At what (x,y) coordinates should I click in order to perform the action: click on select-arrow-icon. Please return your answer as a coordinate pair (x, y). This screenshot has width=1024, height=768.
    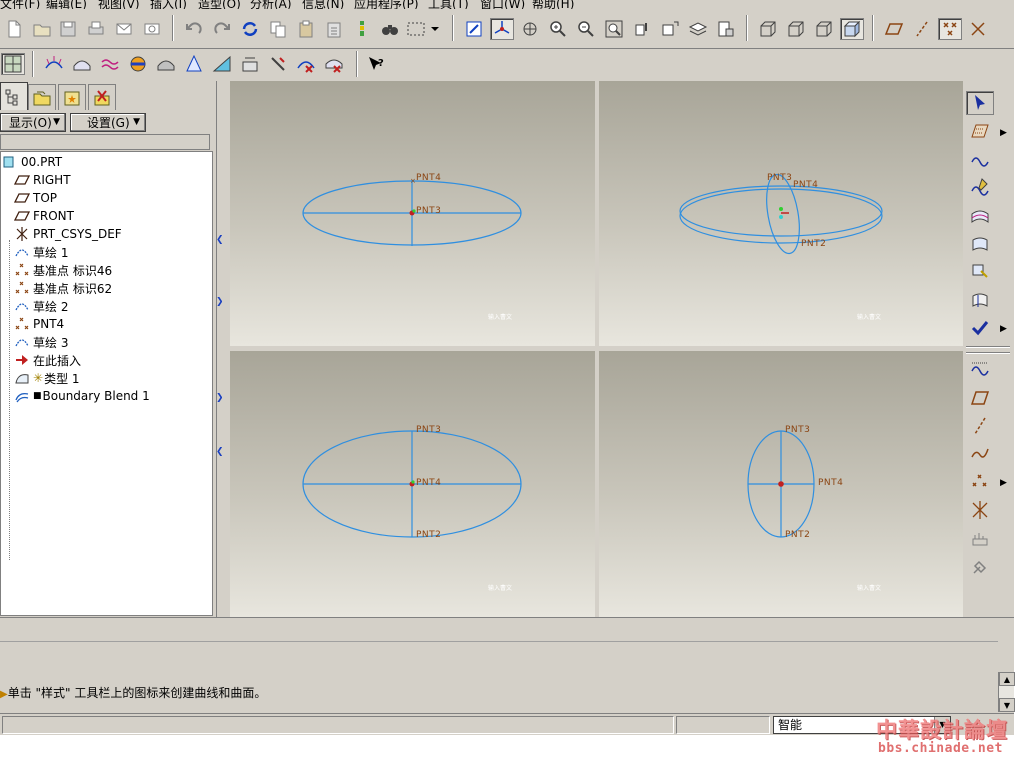
    Looking at the image, I should click on (980, 103).